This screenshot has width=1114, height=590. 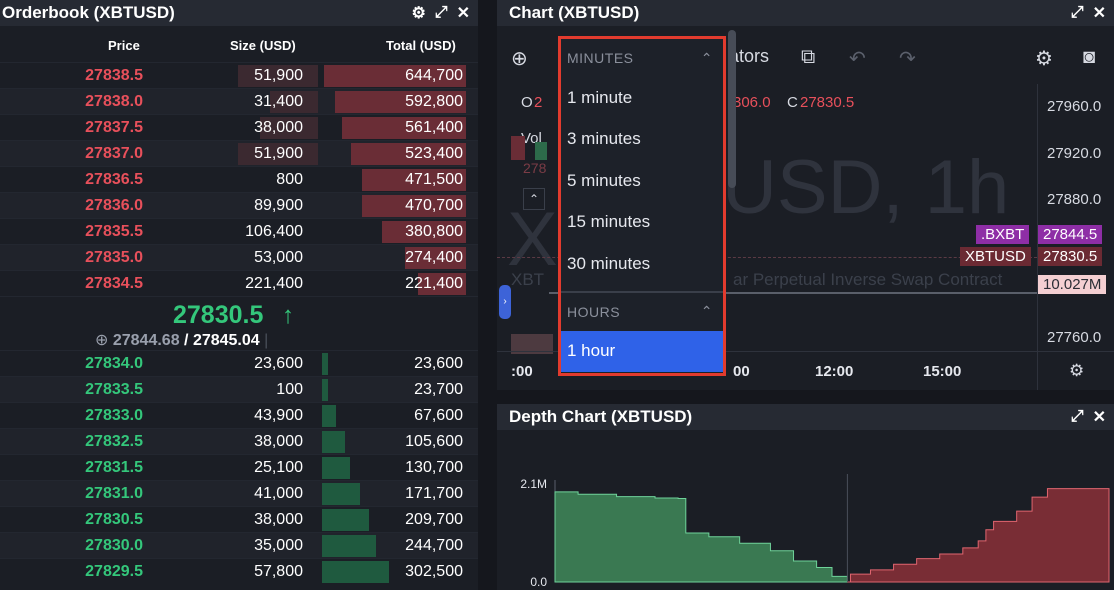 What do you see at coordinates (114, 546) in the screenshot?
I see `orderbook-price: 27830.0` at bounding box center [114, 546].